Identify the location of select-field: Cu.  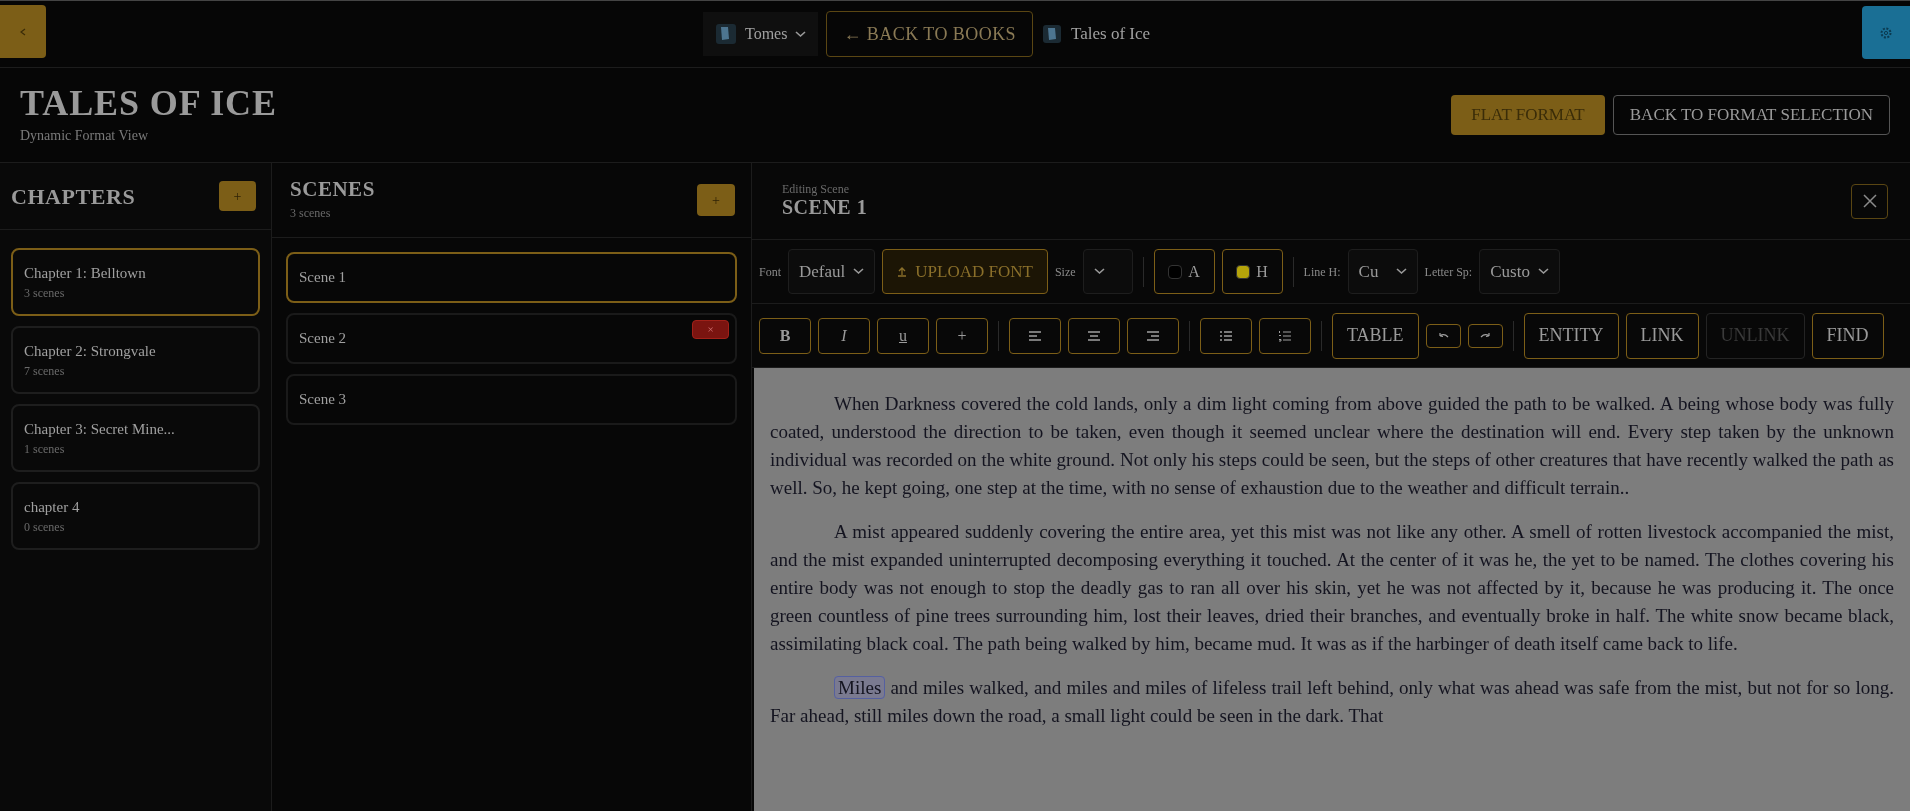
(1382, 271).